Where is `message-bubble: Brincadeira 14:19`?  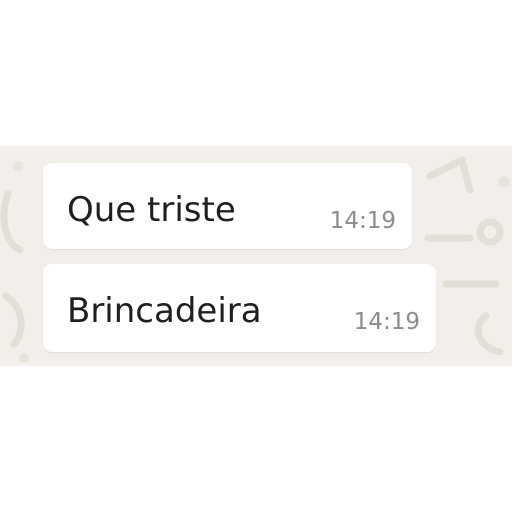 message-bubble: Brincadeira 14:19 is located at coordinates (239, 308).